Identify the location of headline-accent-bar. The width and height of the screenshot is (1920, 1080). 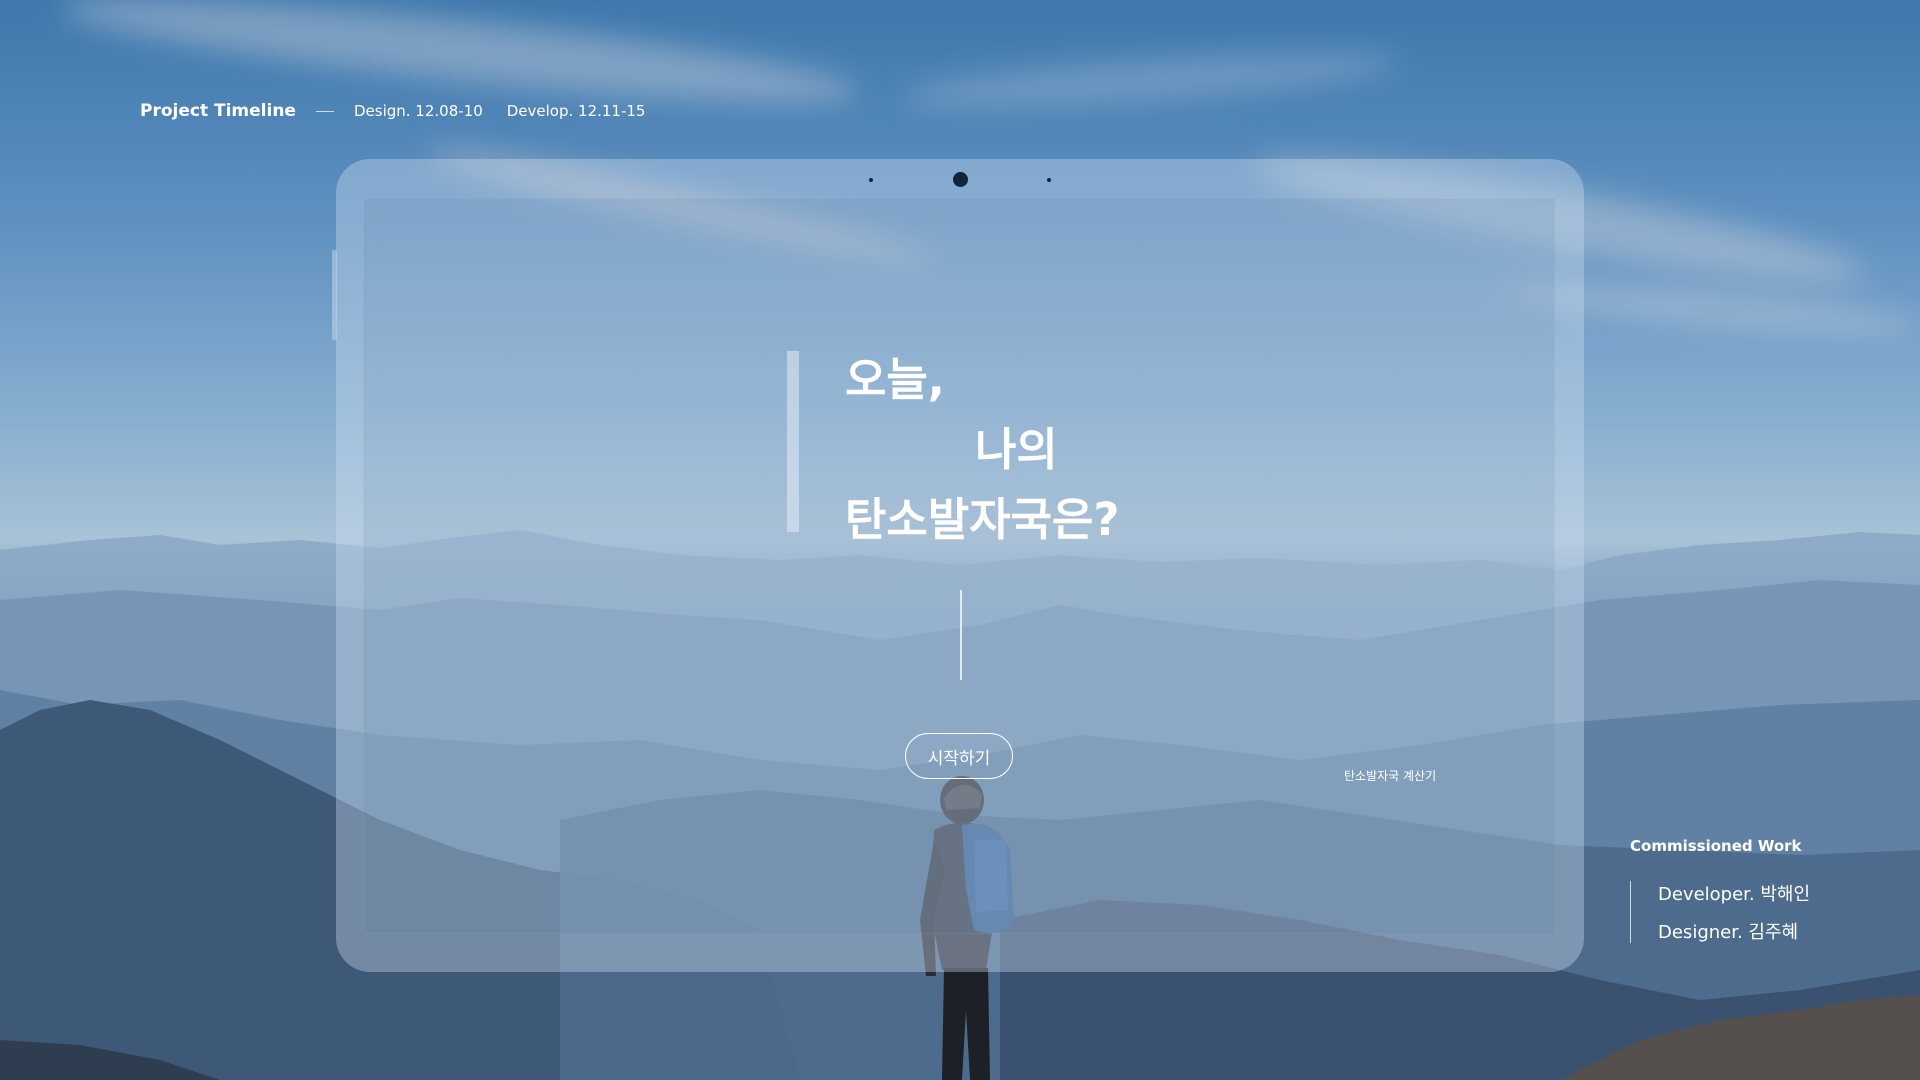
(793, 441).